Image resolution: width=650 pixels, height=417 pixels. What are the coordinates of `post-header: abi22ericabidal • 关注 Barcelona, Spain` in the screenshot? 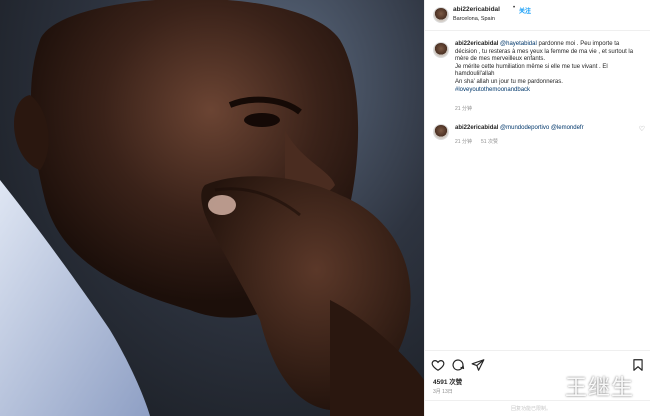 It's located at (537, 15).